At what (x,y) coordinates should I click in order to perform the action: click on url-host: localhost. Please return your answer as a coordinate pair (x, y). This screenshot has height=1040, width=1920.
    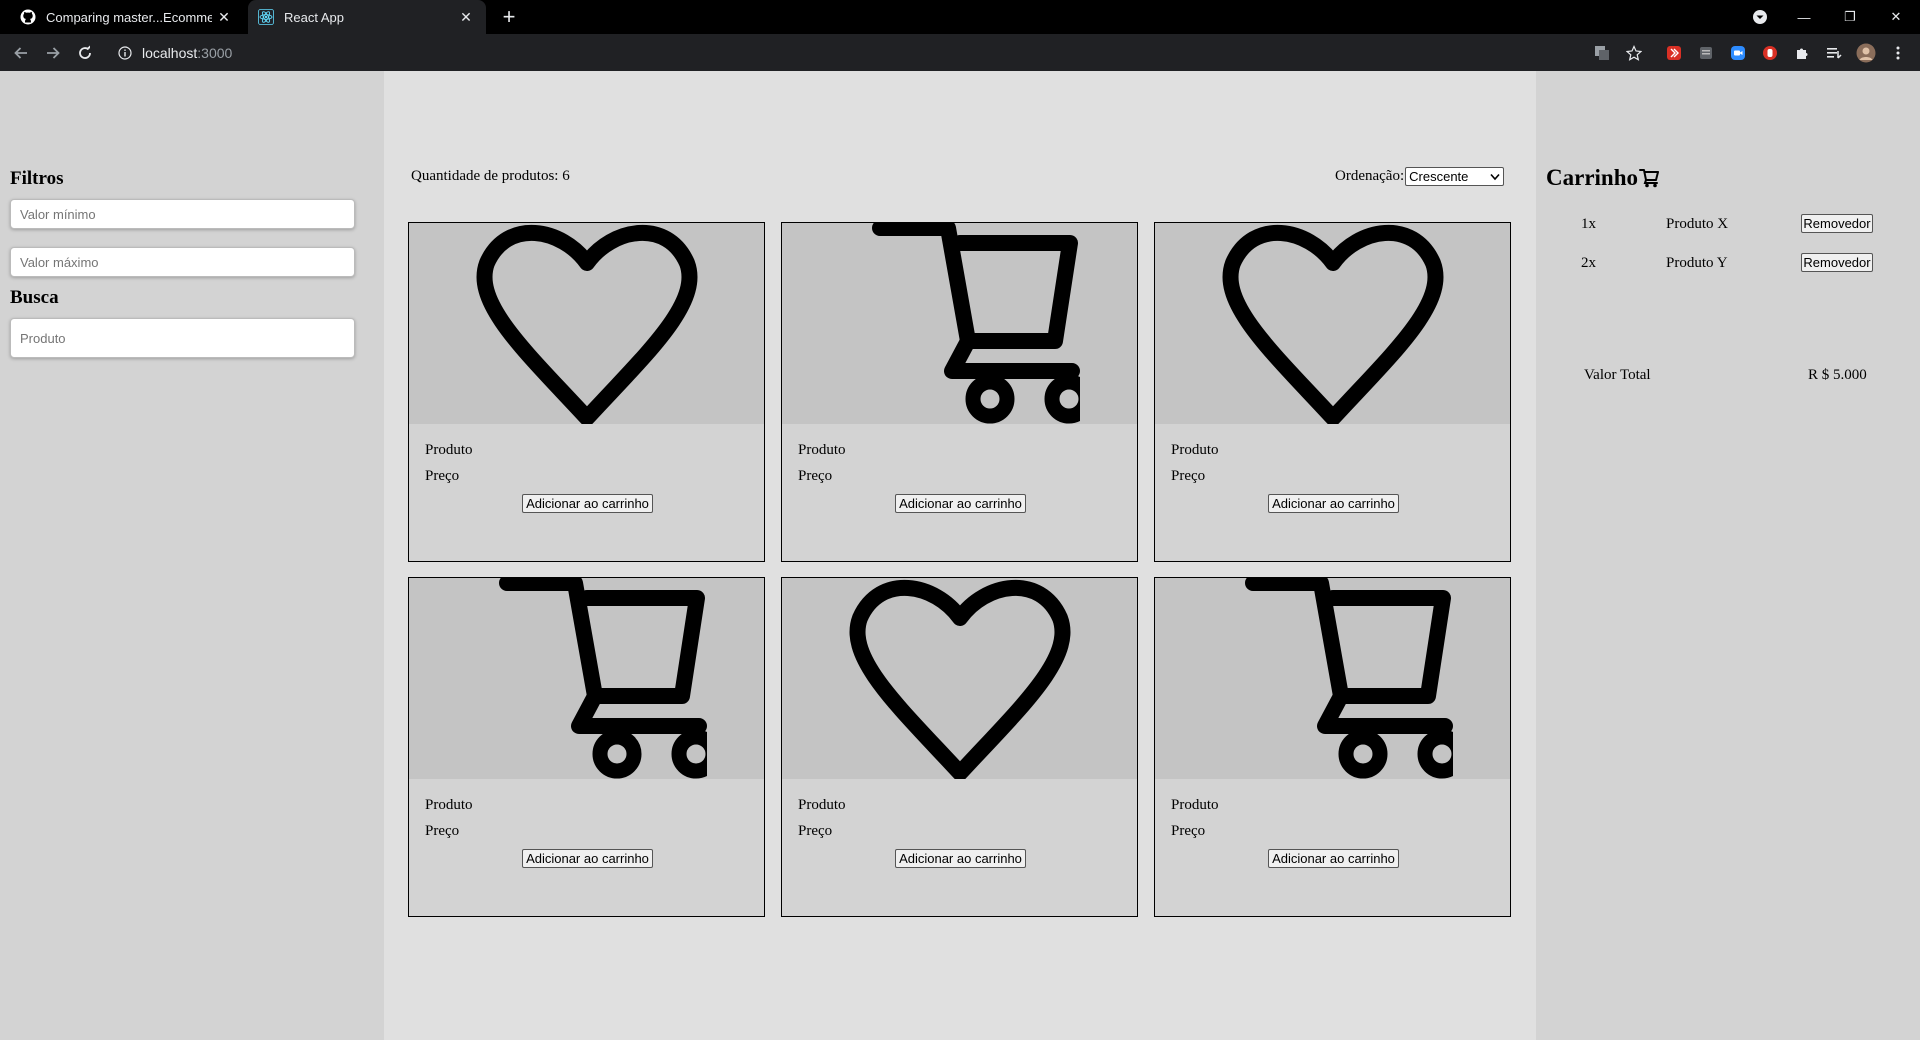
    Looking at the image, I should click on (170, 52).